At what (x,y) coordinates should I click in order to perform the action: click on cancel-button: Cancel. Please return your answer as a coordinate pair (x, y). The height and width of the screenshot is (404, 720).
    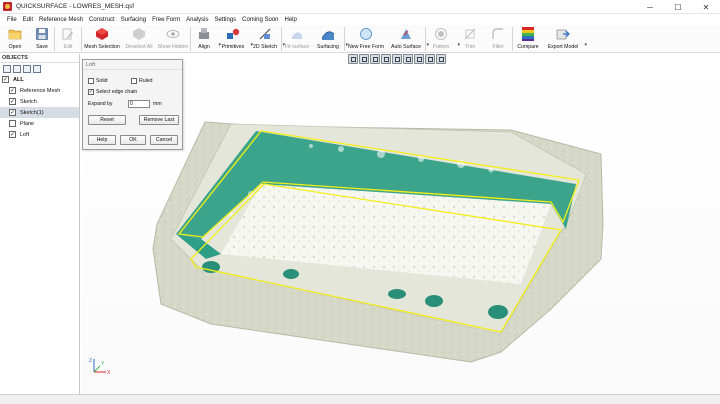
    Looking at the image, I should click on (164, 140).